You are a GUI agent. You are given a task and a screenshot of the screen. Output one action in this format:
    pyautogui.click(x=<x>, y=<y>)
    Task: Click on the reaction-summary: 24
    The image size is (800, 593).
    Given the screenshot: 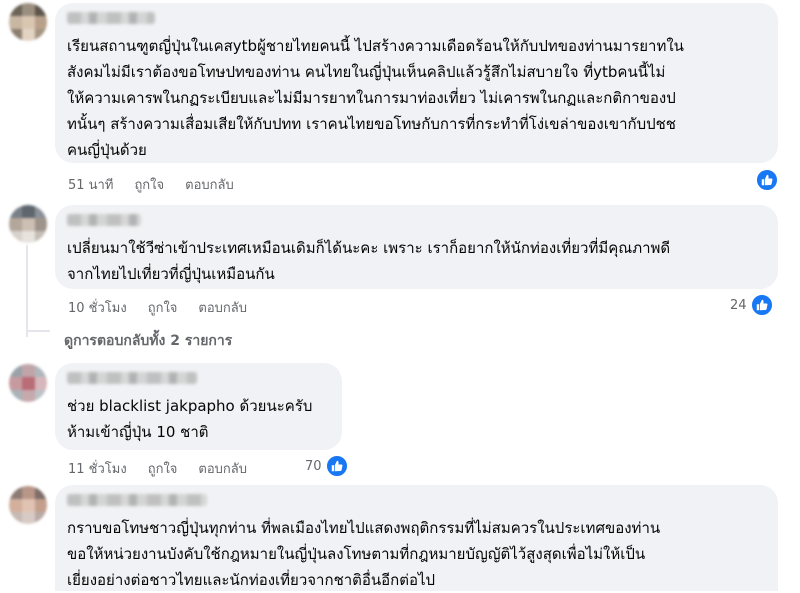 What is the action you would take?
    pyautogui.click(x=752, y=305)
    